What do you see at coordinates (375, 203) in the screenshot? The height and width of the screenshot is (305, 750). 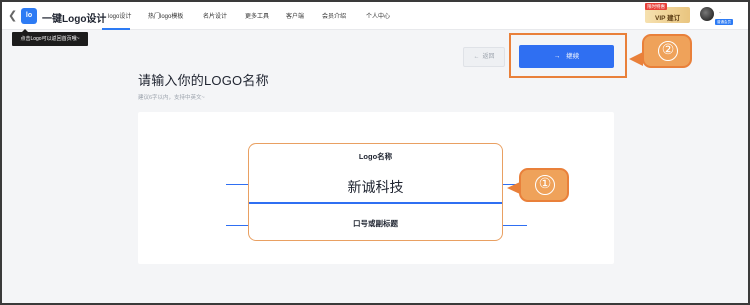 I see `input-underline` at bounding box center [375, 203].